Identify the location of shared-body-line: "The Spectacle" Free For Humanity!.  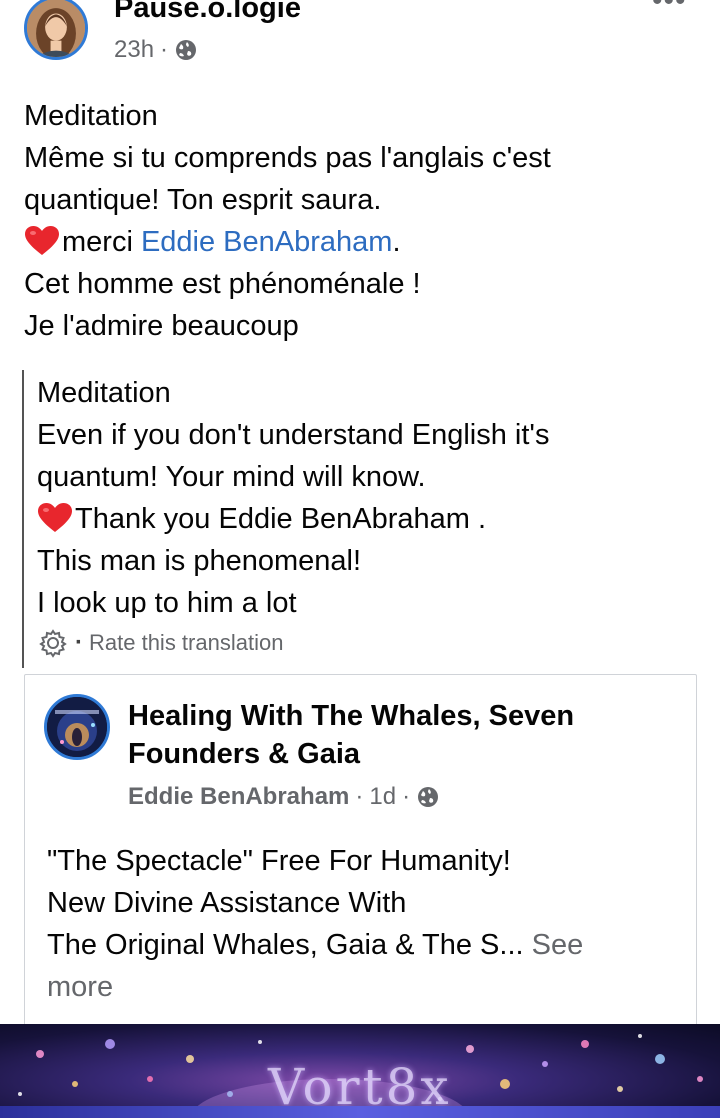
(279, 861).